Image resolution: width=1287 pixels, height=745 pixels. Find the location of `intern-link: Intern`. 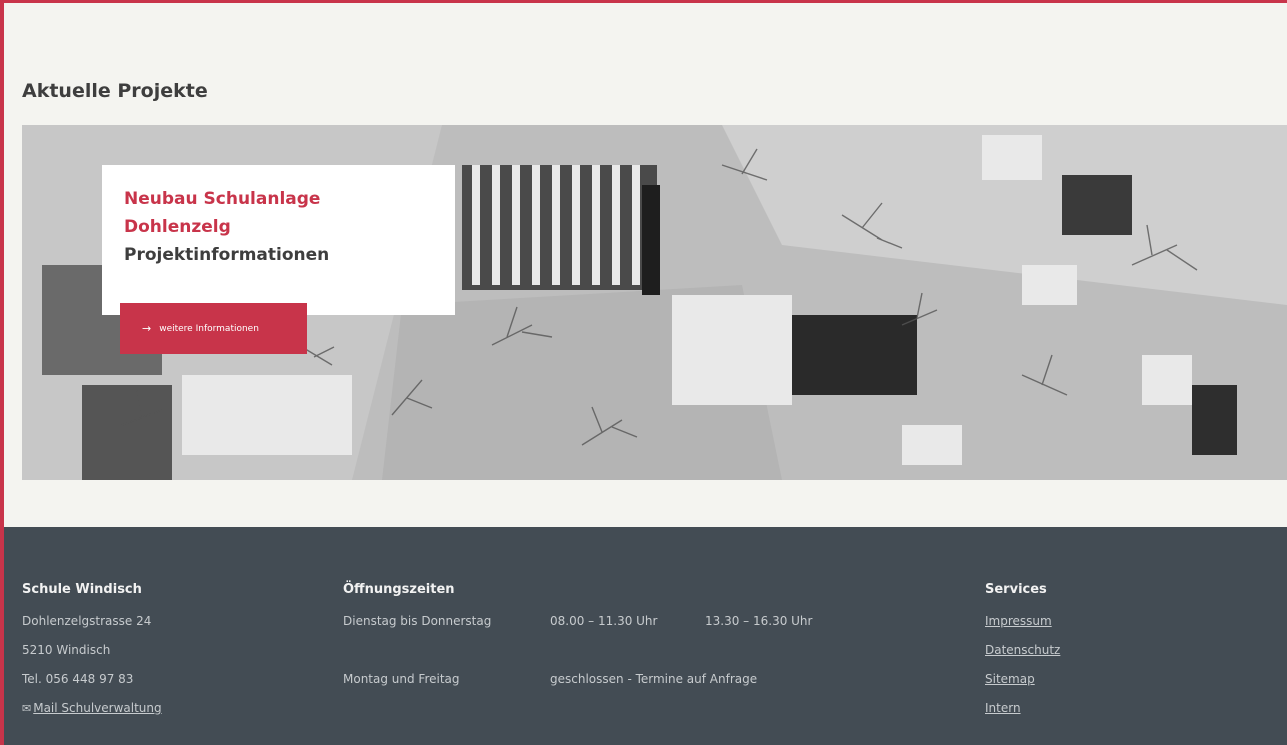

intern-link: Intern is located at coordinates (1003, 708).